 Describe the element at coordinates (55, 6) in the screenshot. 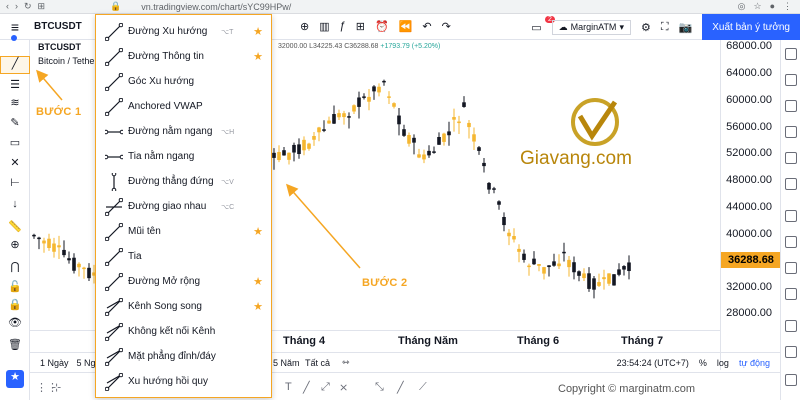

I see `browser-nav: ‹ › ↻ ⊞` at that location.